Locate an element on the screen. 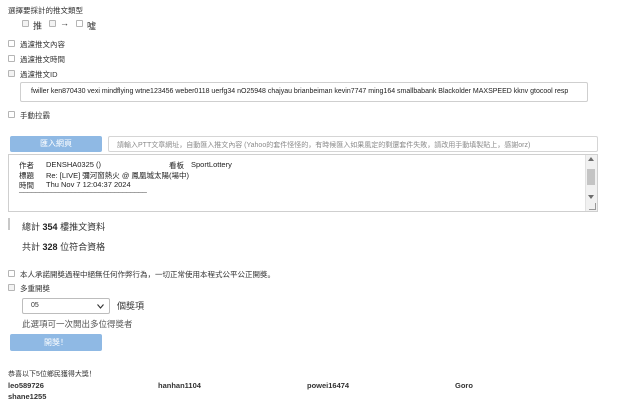  qualified-prefix: 共計 is located at coordinates (31, 247).